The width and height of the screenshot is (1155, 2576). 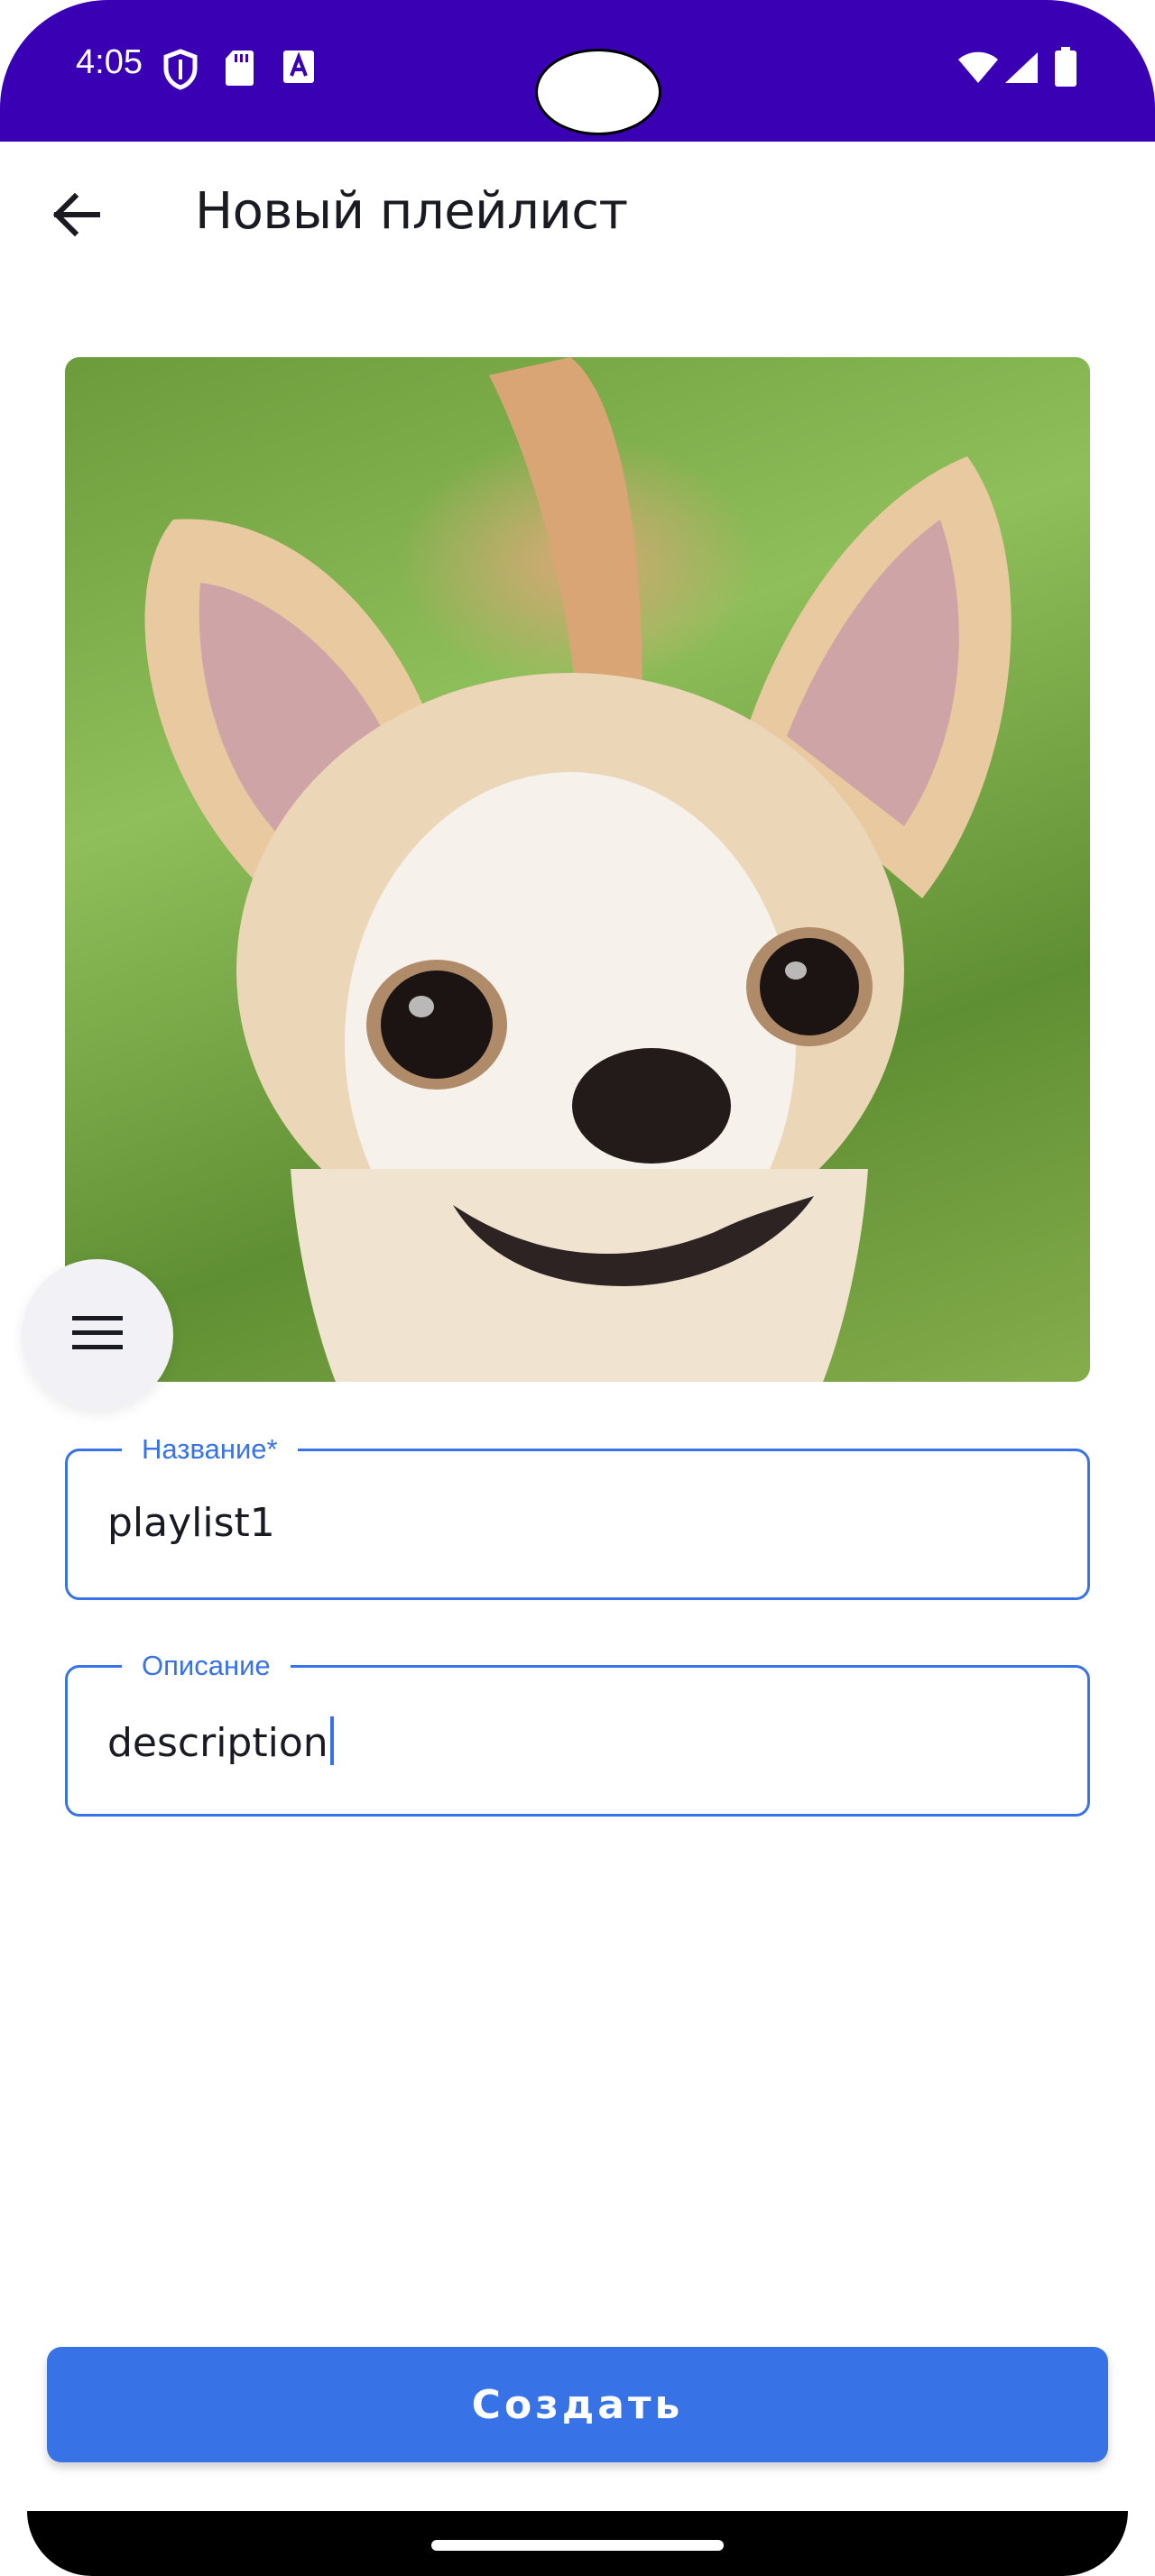 I want to click on status-bar: 4:05, so click(x=577, y=71).